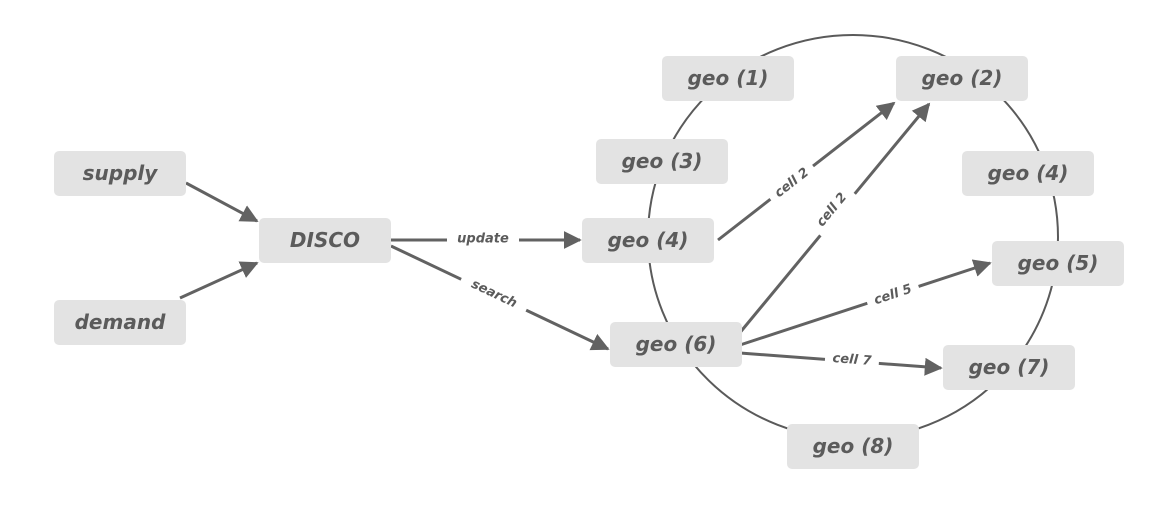 This screenshot has height=505, width=1162. I want to click on node-geo-5: geo (5), so click(1058, 263).